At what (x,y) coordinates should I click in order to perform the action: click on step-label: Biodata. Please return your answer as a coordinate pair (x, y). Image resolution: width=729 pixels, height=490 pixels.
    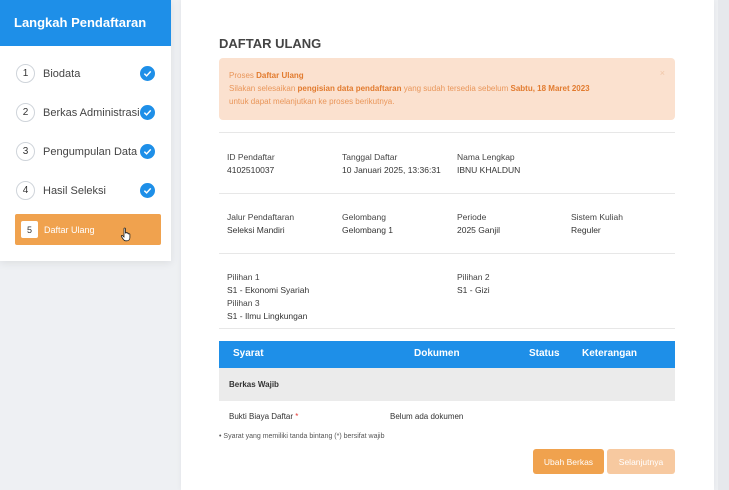
    Looking at the image, I should click on (62, 73).